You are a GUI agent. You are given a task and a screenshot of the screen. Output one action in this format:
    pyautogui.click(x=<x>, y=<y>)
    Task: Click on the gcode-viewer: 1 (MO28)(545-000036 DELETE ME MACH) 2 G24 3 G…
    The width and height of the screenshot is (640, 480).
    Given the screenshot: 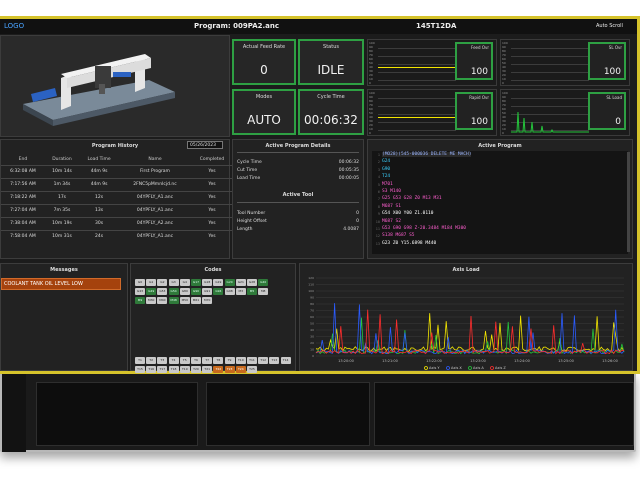 What is the action you would take?
    pyautogui.click(x=500, y=202)
    